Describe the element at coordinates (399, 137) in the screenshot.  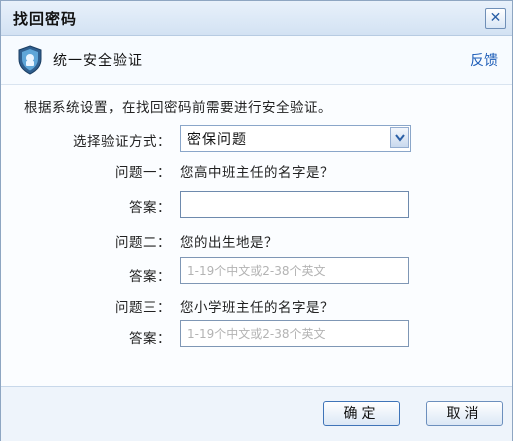
I see `chevron-down-icon` at that location.